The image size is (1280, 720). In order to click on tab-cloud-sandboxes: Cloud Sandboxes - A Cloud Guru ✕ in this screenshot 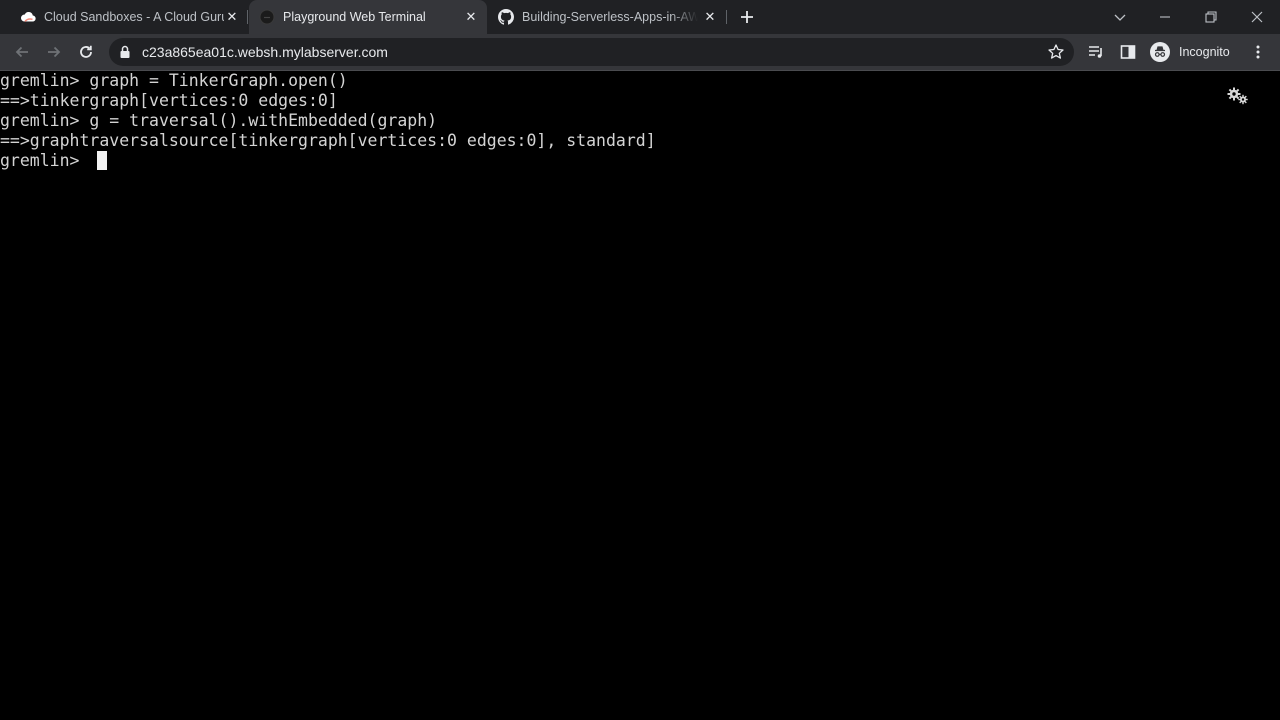, I will do `click(123, 17)`.